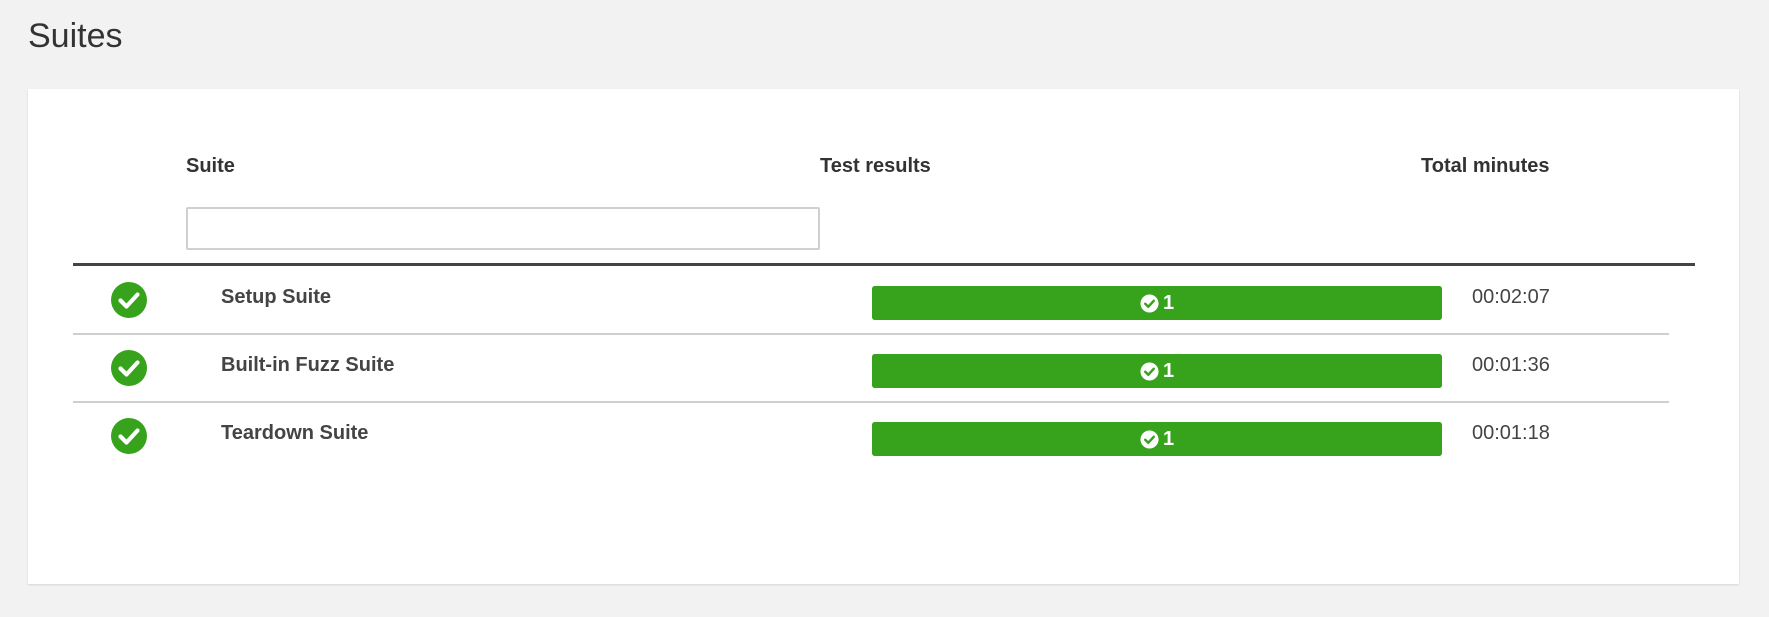  Describe the element at coordinates (307, 365) in the screenshot. I see `suite-name: Built-in Fuzz Suite` at that location.